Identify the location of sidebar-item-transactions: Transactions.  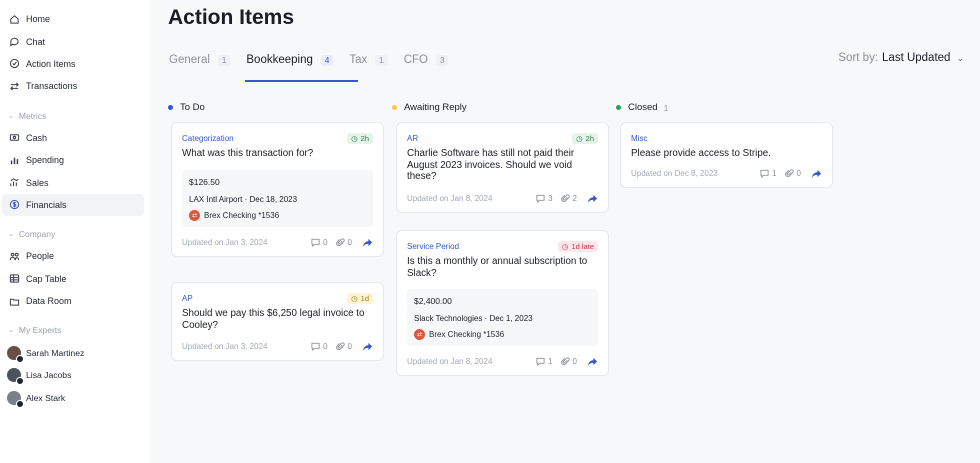
(75, 86).